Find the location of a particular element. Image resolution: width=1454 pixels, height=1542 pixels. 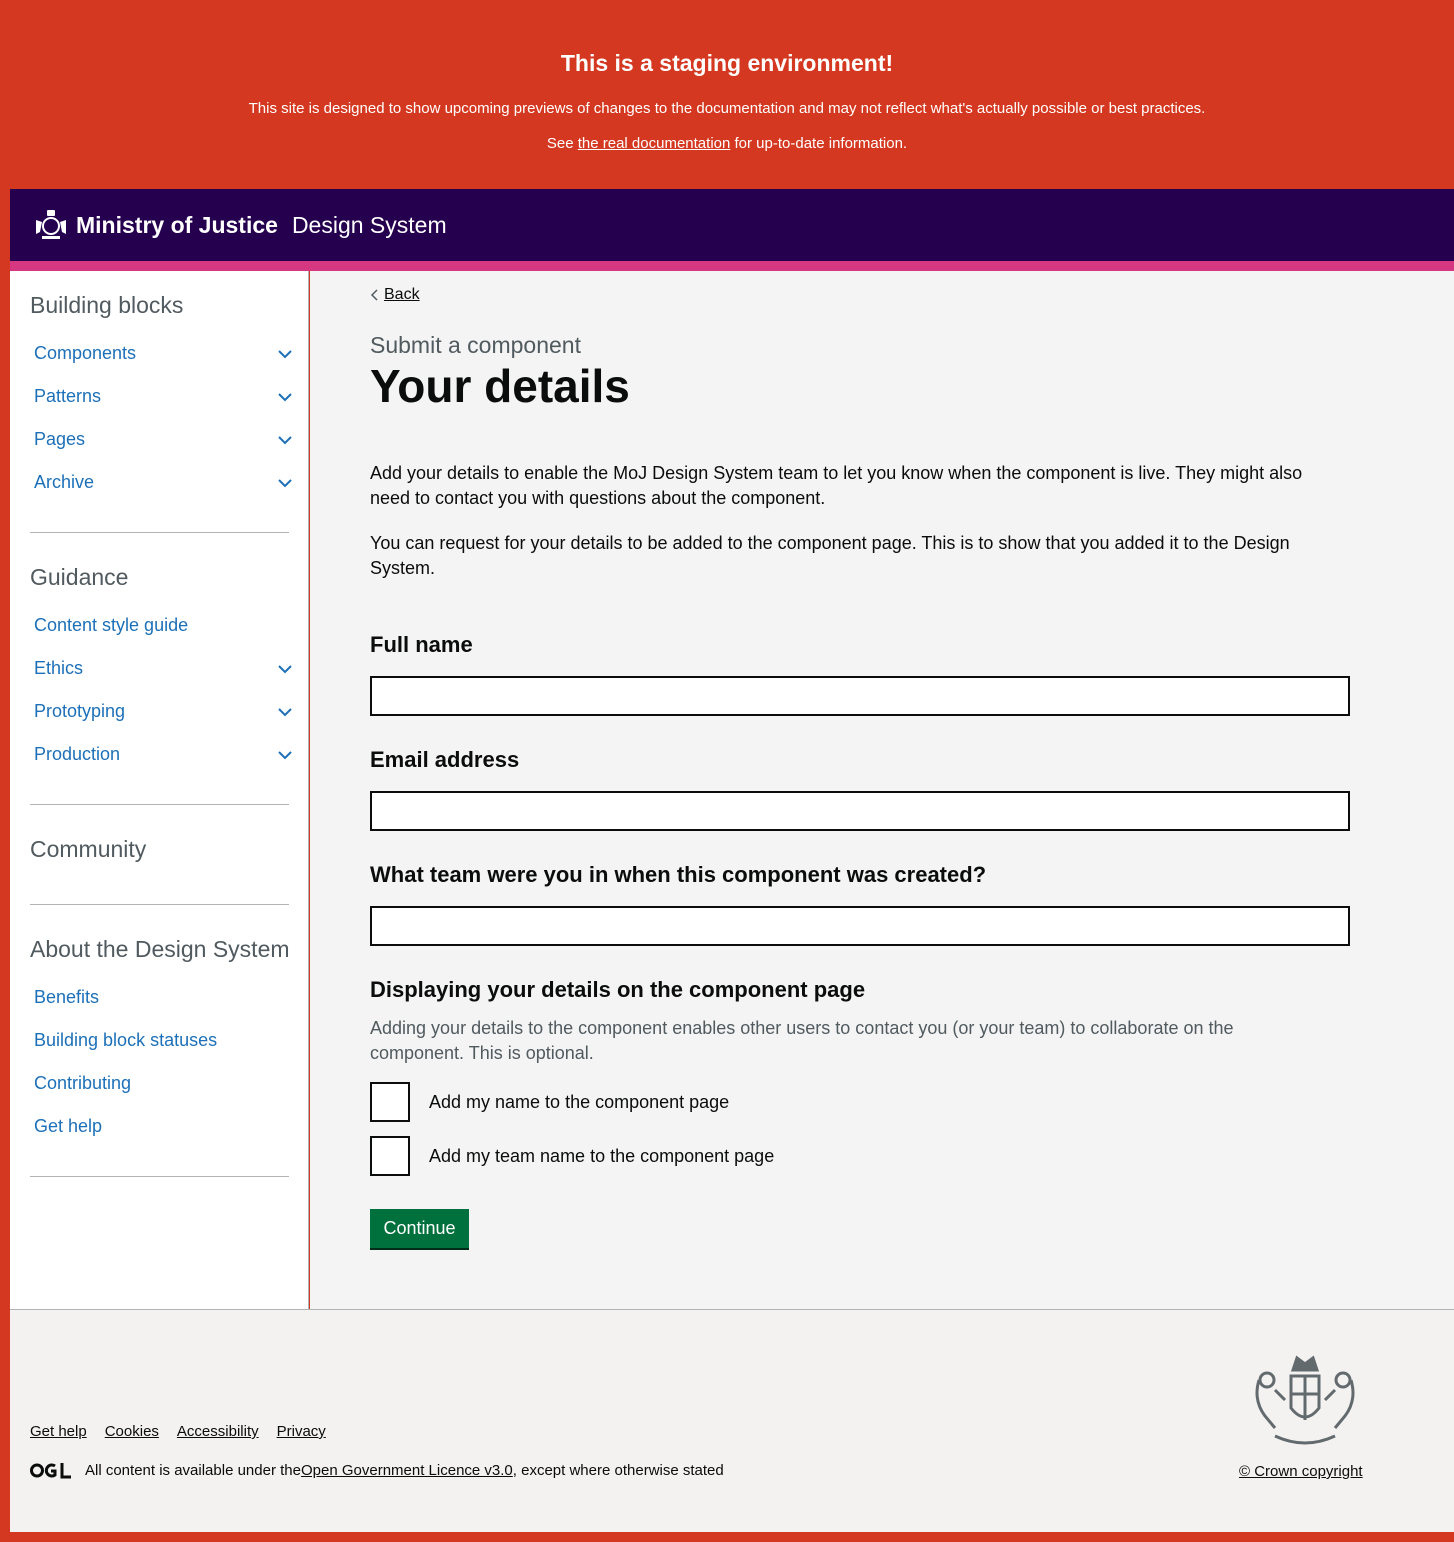

team-input is located at coordinates (860, 926).